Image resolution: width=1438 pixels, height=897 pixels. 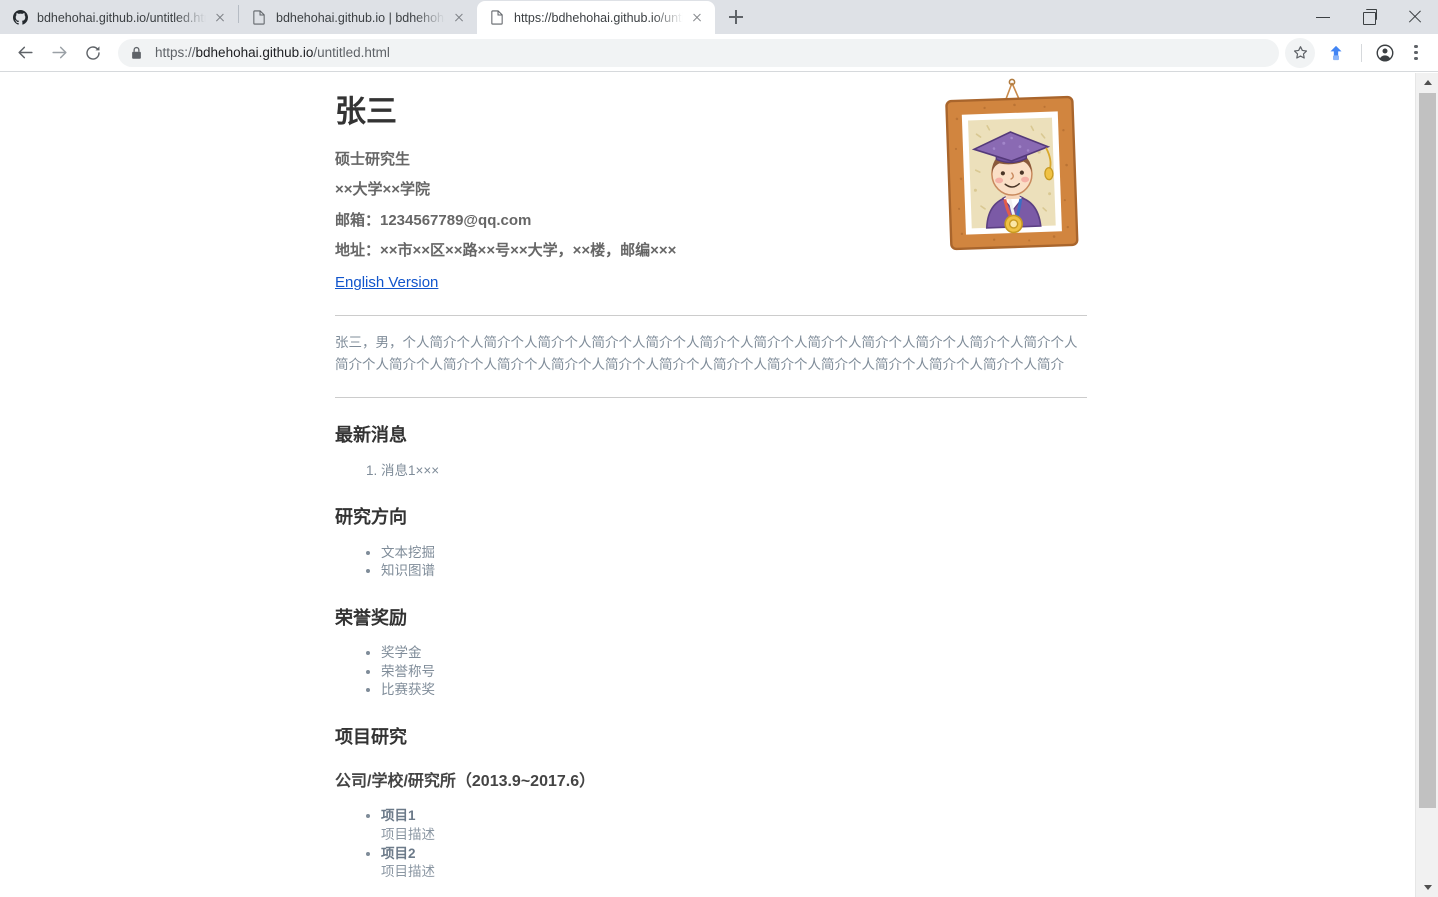 I want to click on divider-bio, so click(x=711, y=398).